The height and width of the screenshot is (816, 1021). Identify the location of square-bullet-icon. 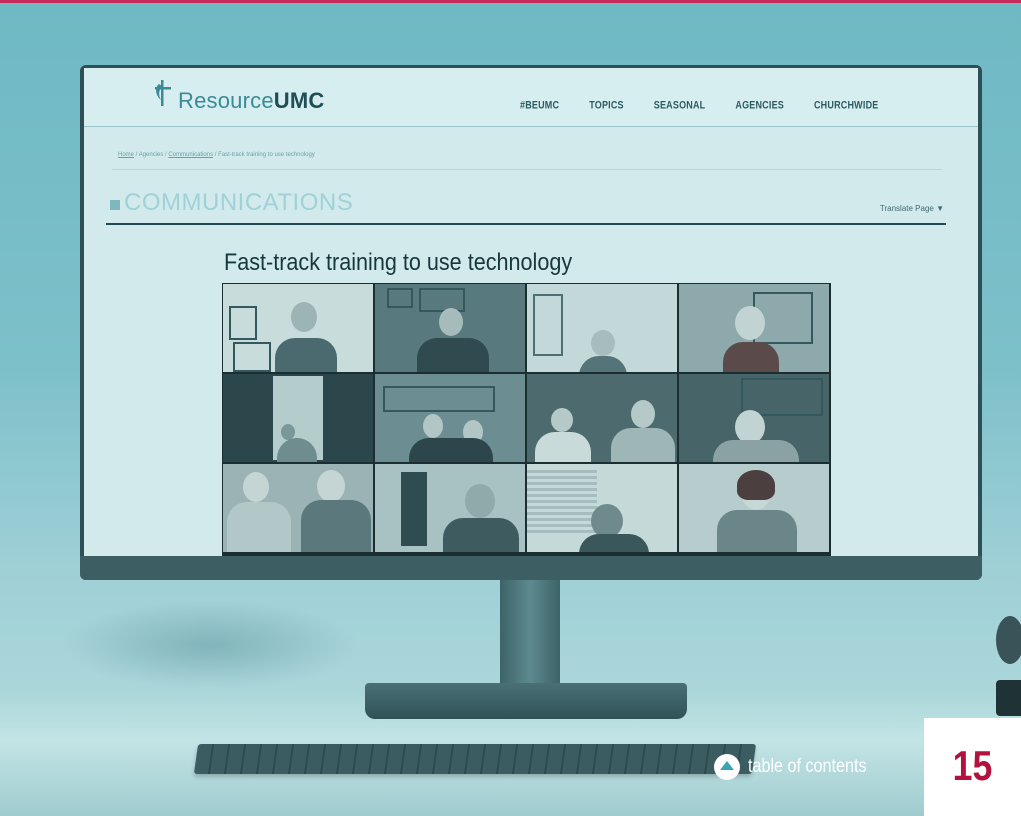
(115, 205).